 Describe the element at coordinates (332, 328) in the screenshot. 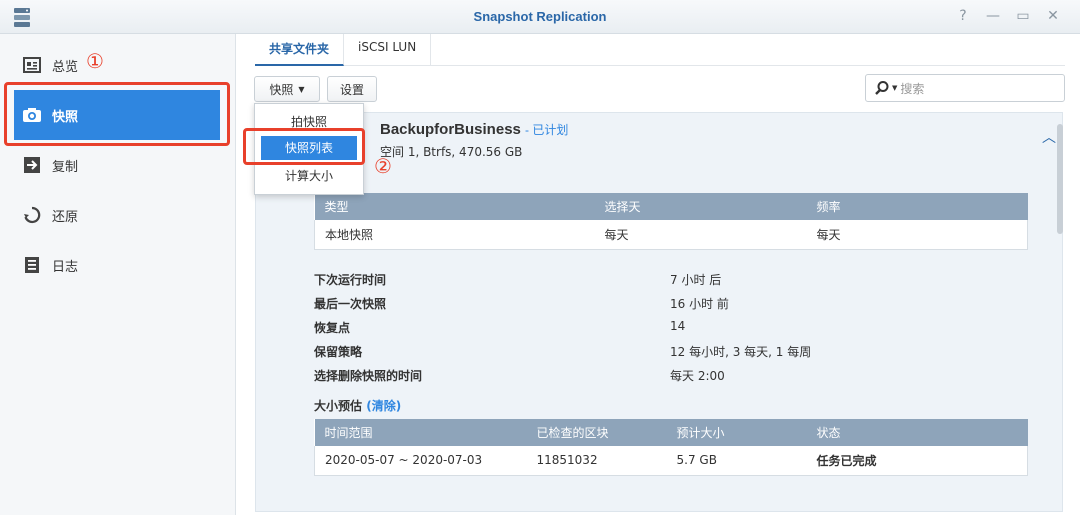

I see `detail-key: 恢复点` at that location.